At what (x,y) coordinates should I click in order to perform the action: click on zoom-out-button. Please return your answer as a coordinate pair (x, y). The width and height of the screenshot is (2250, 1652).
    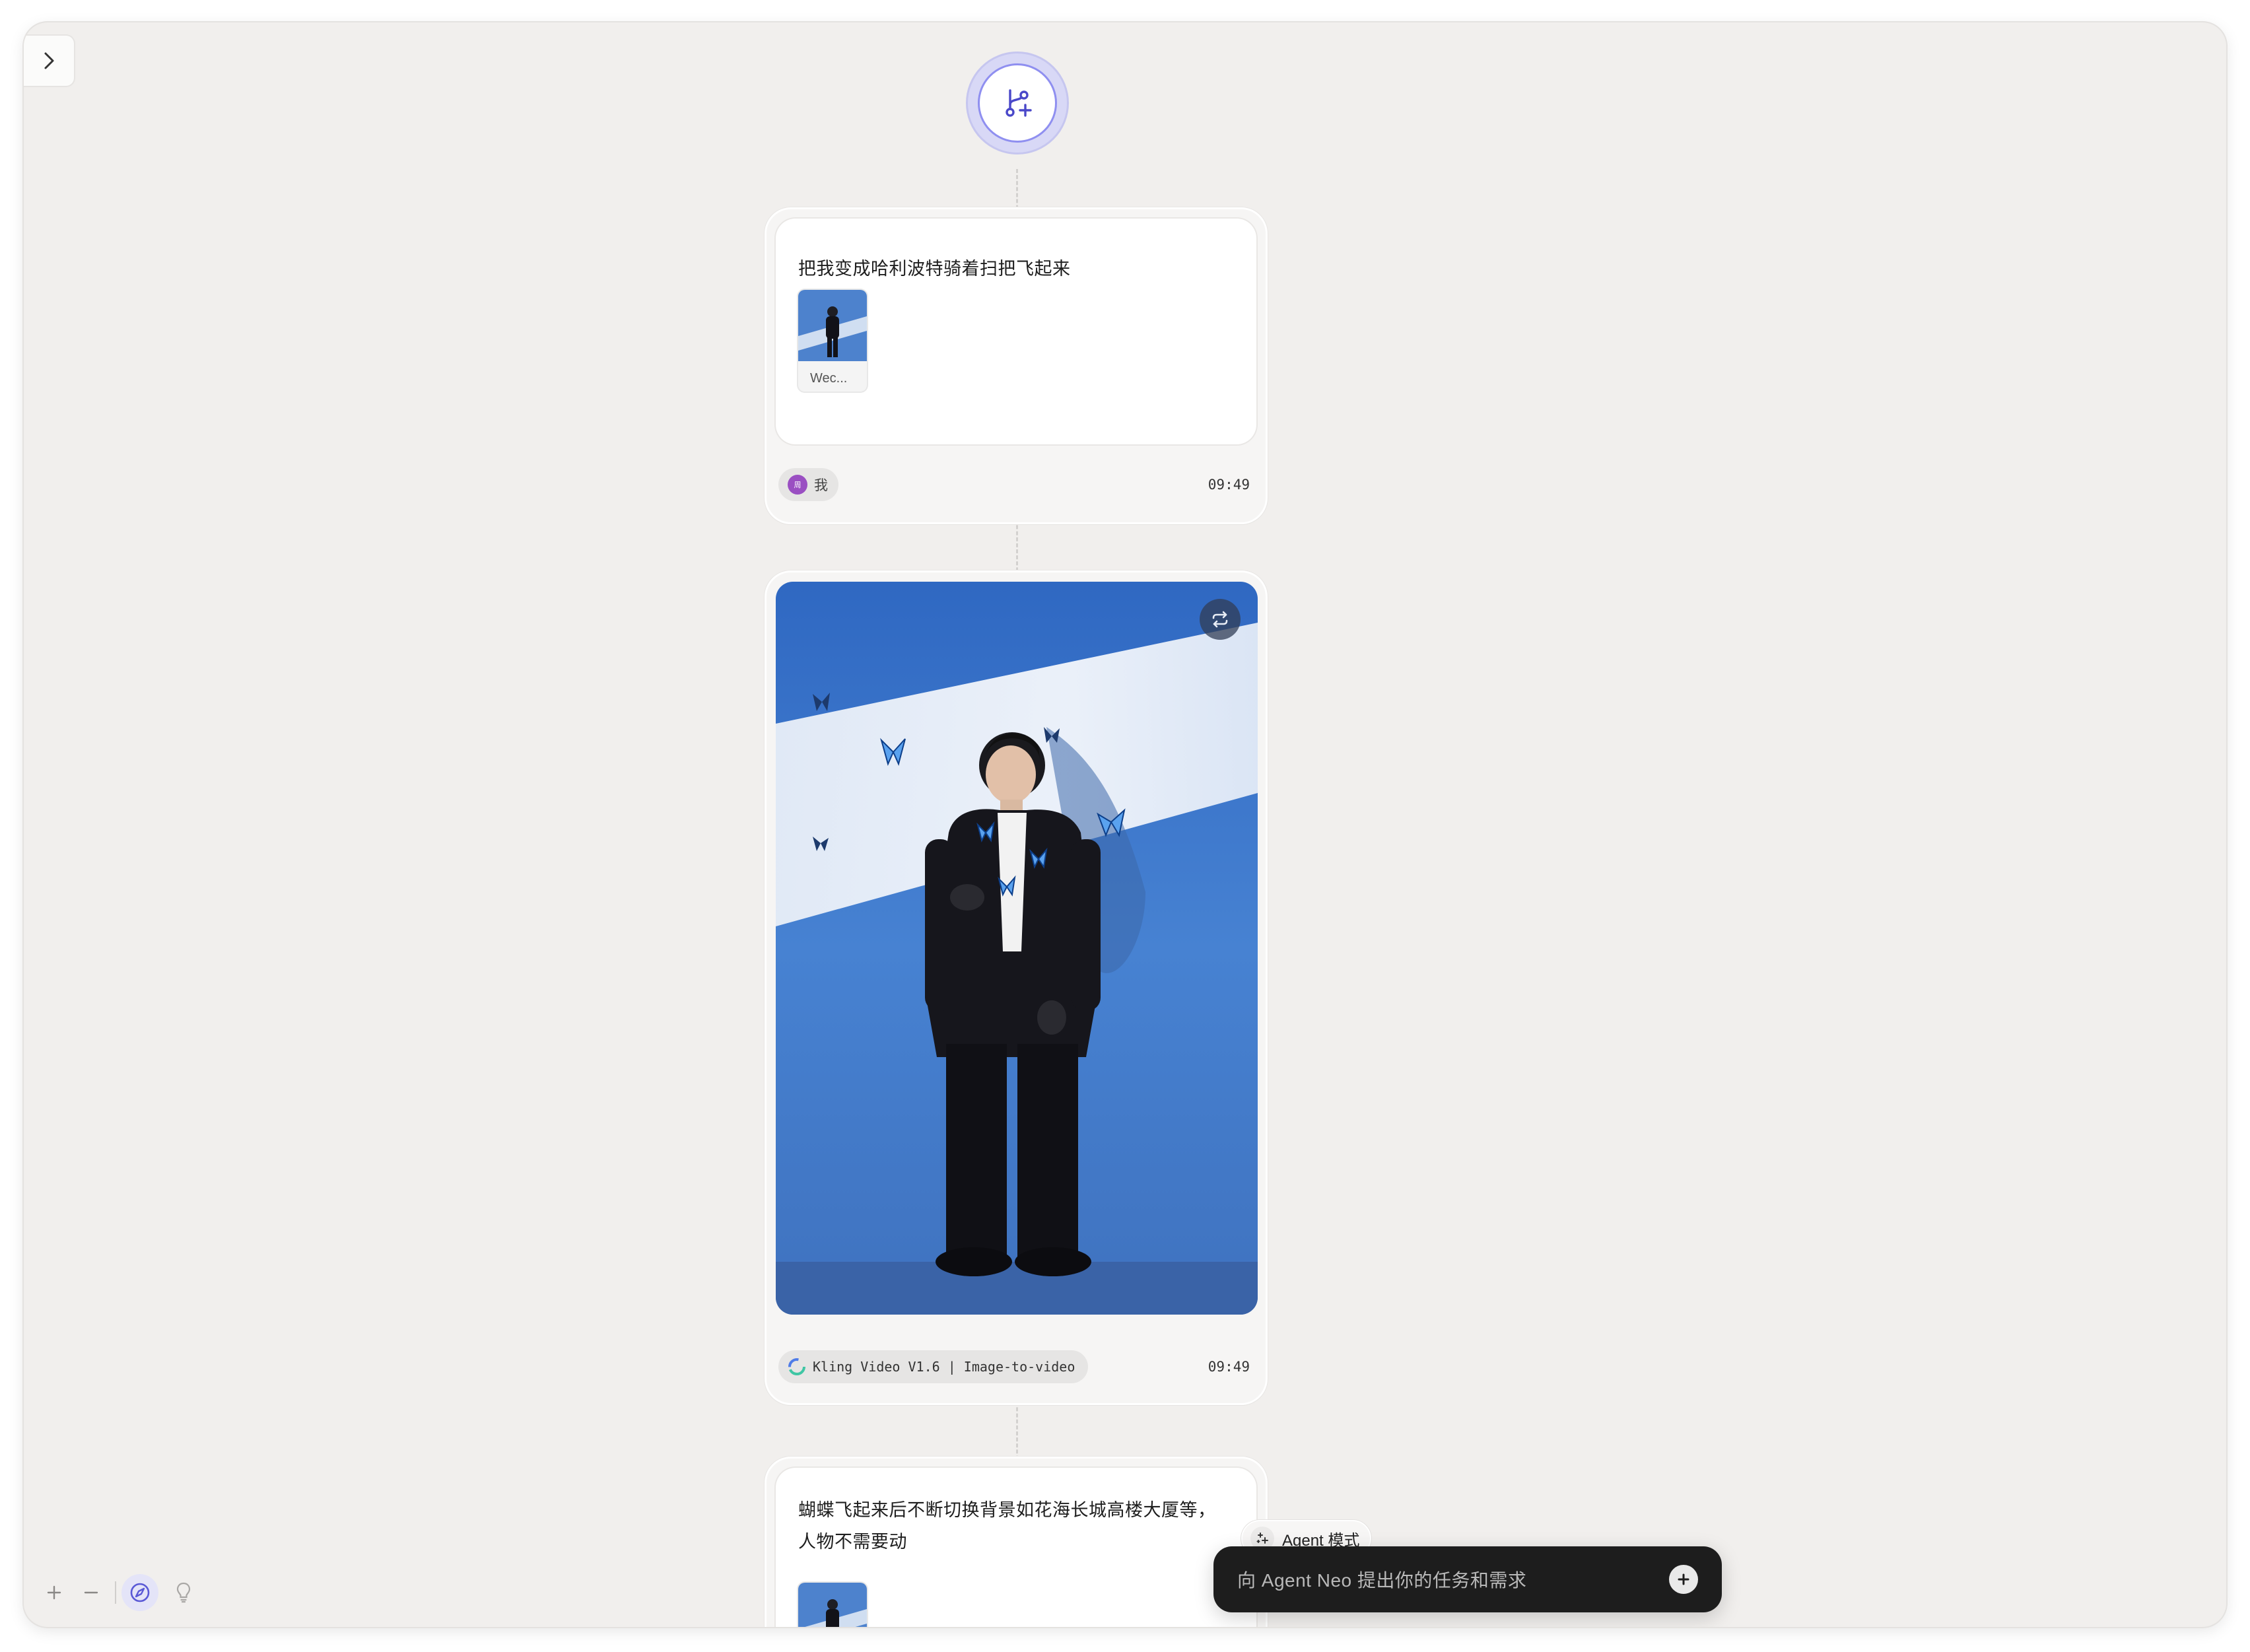
    Looking at the image, I should click on (91, 1592).